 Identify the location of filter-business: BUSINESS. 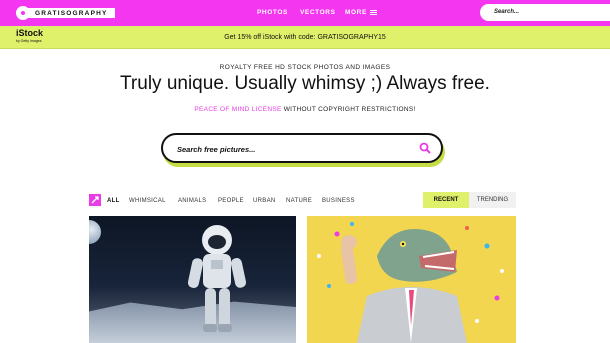
(338, 201).